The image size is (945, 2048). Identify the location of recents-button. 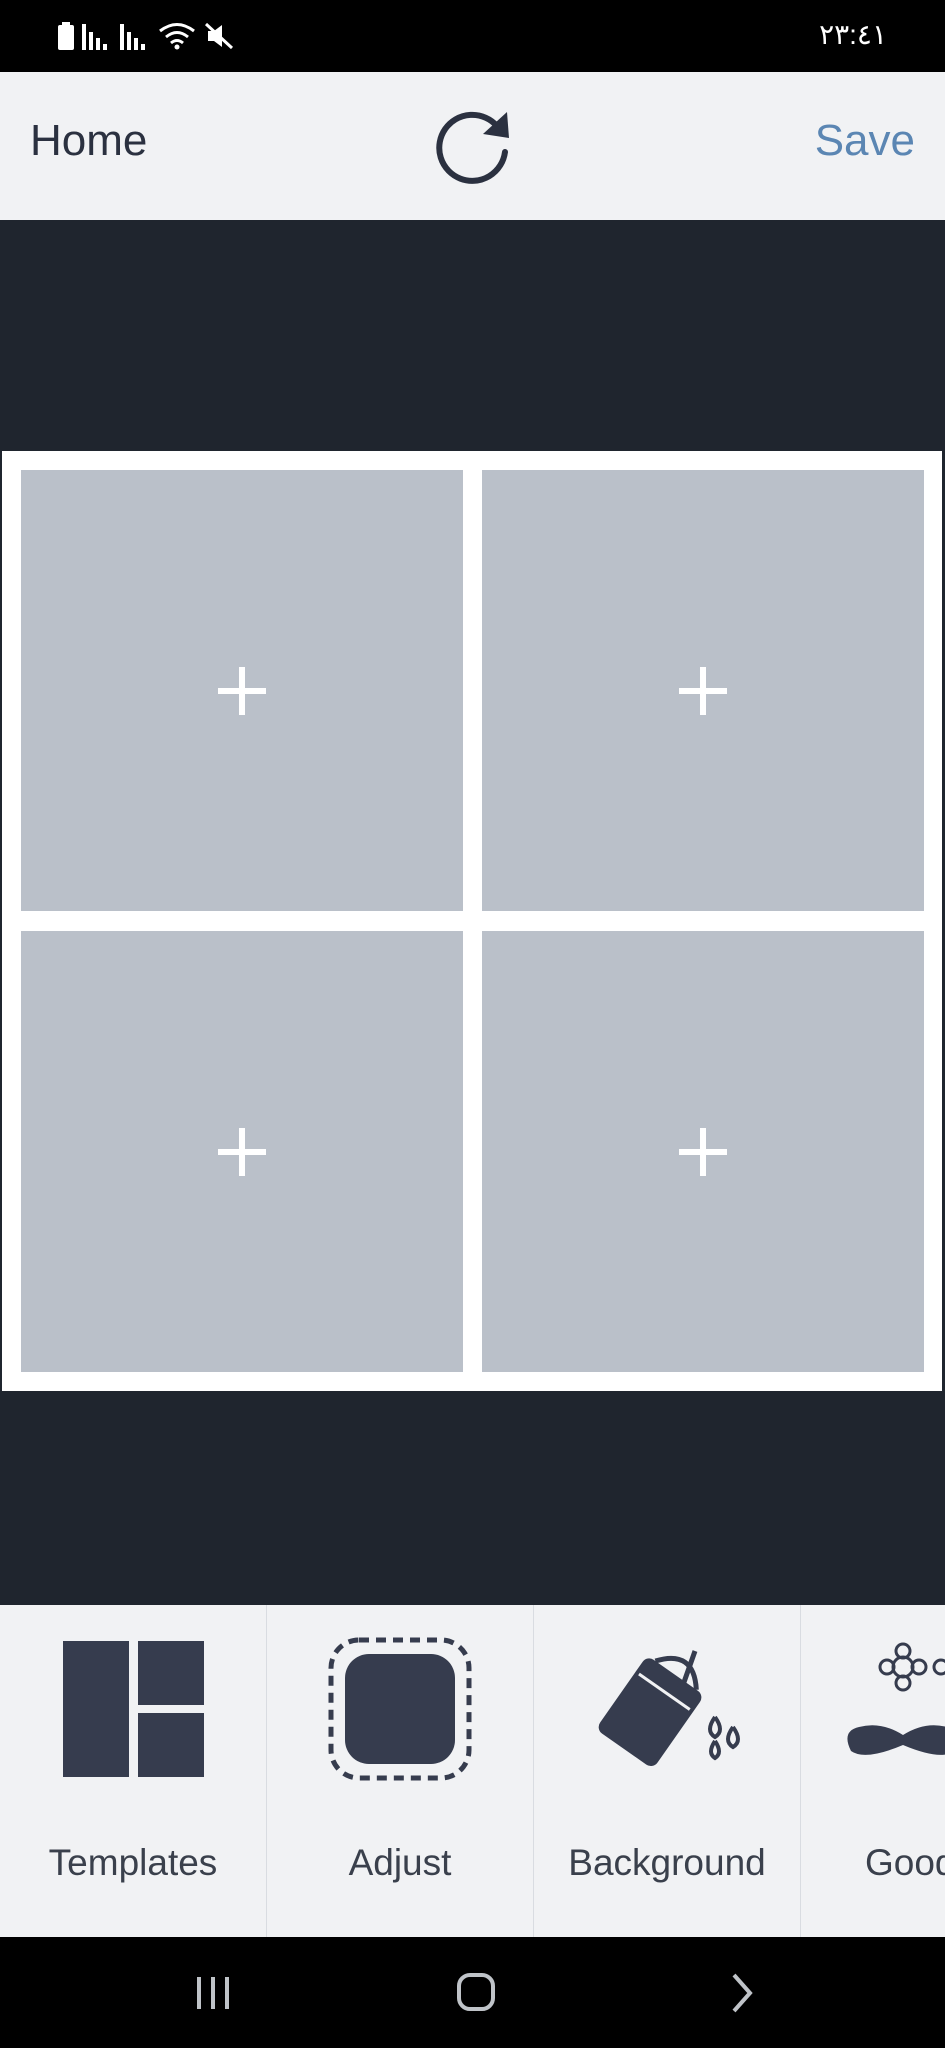
(213, 1993).